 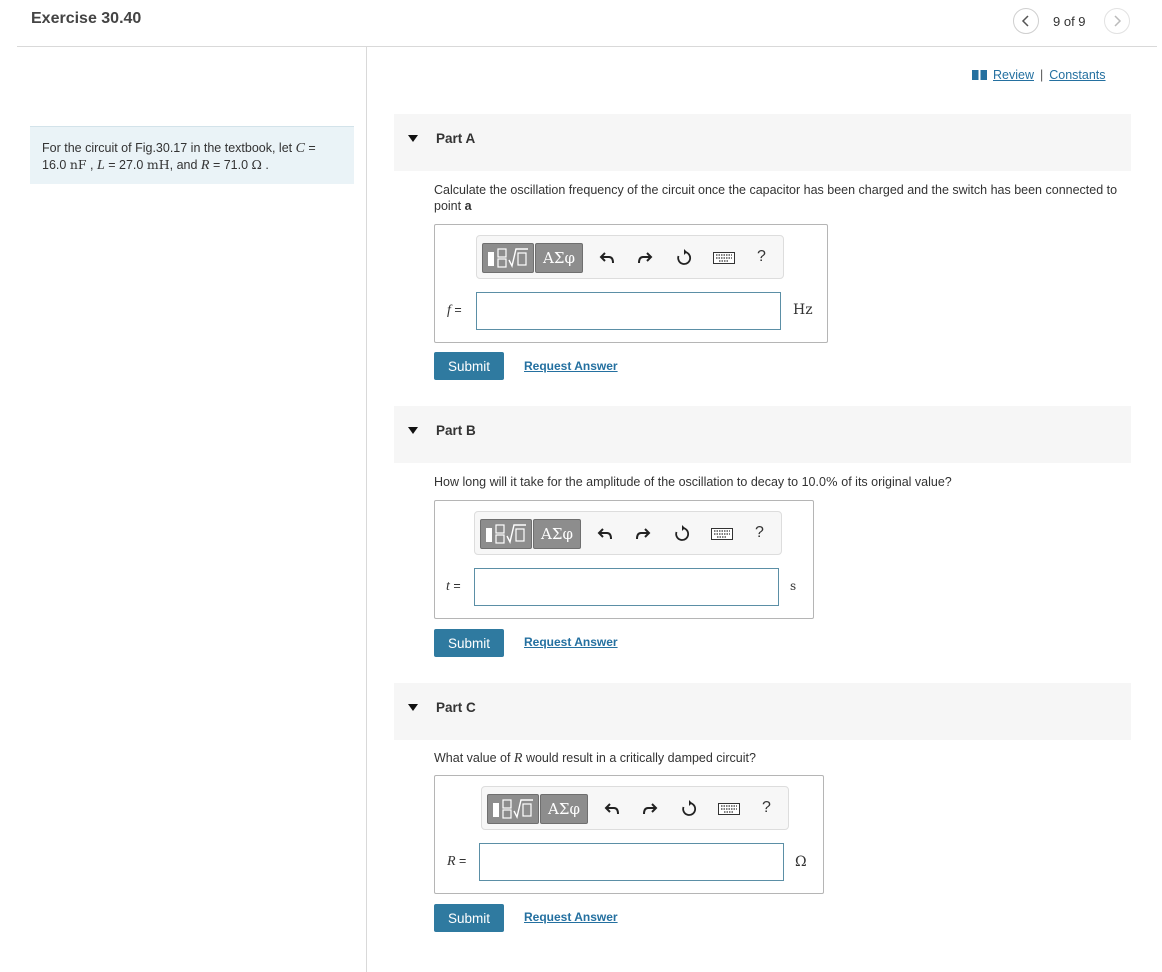 I want to click on part-b-eq: =, so click(x=455, y=586).